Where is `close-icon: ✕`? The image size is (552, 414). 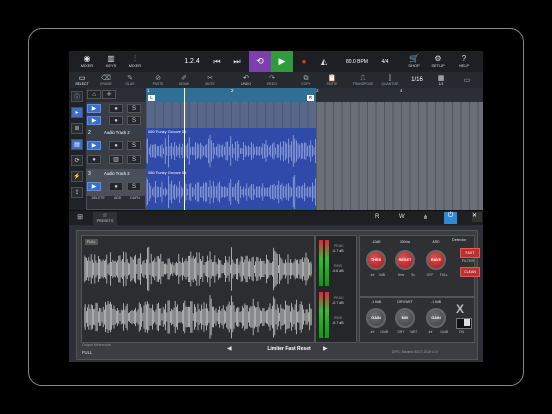 close-icon: ✕ is located at coordinates (477, 217).